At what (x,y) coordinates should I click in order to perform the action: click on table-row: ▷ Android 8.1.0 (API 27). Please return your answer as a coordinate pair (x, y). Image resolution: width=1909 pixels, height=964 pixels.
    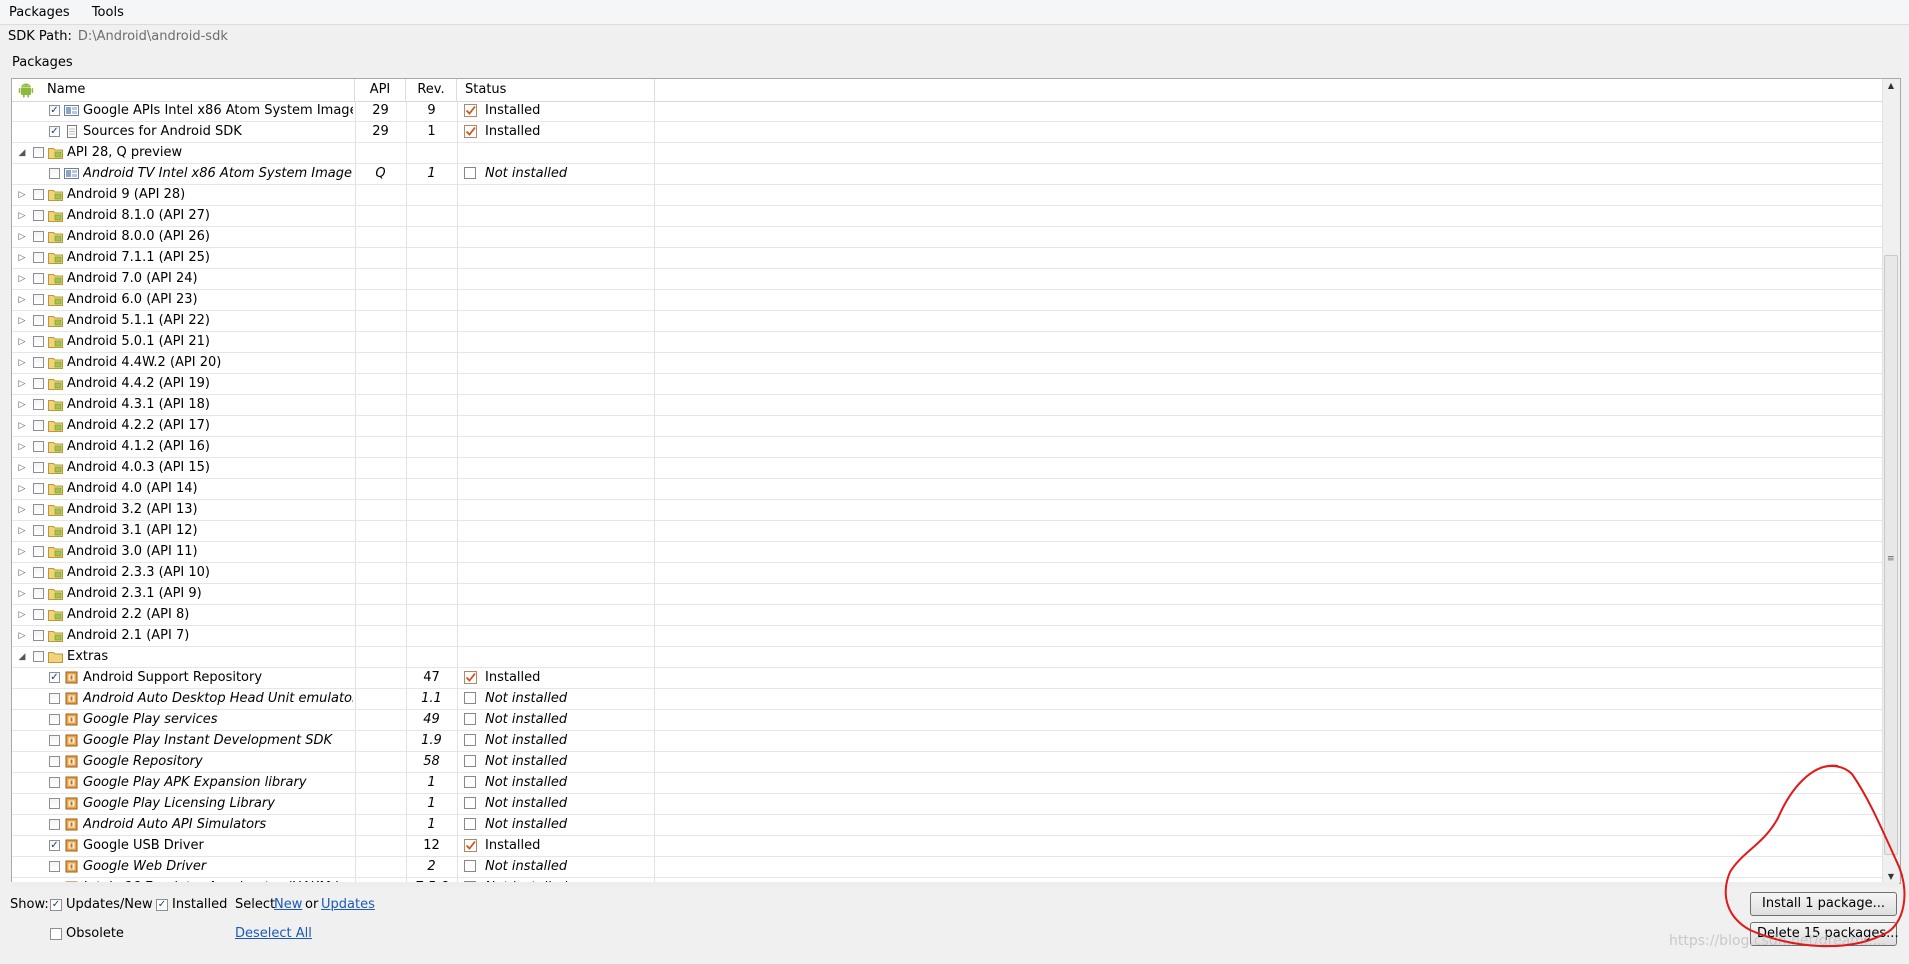
    Looking at the image, I should click on (947, 216).